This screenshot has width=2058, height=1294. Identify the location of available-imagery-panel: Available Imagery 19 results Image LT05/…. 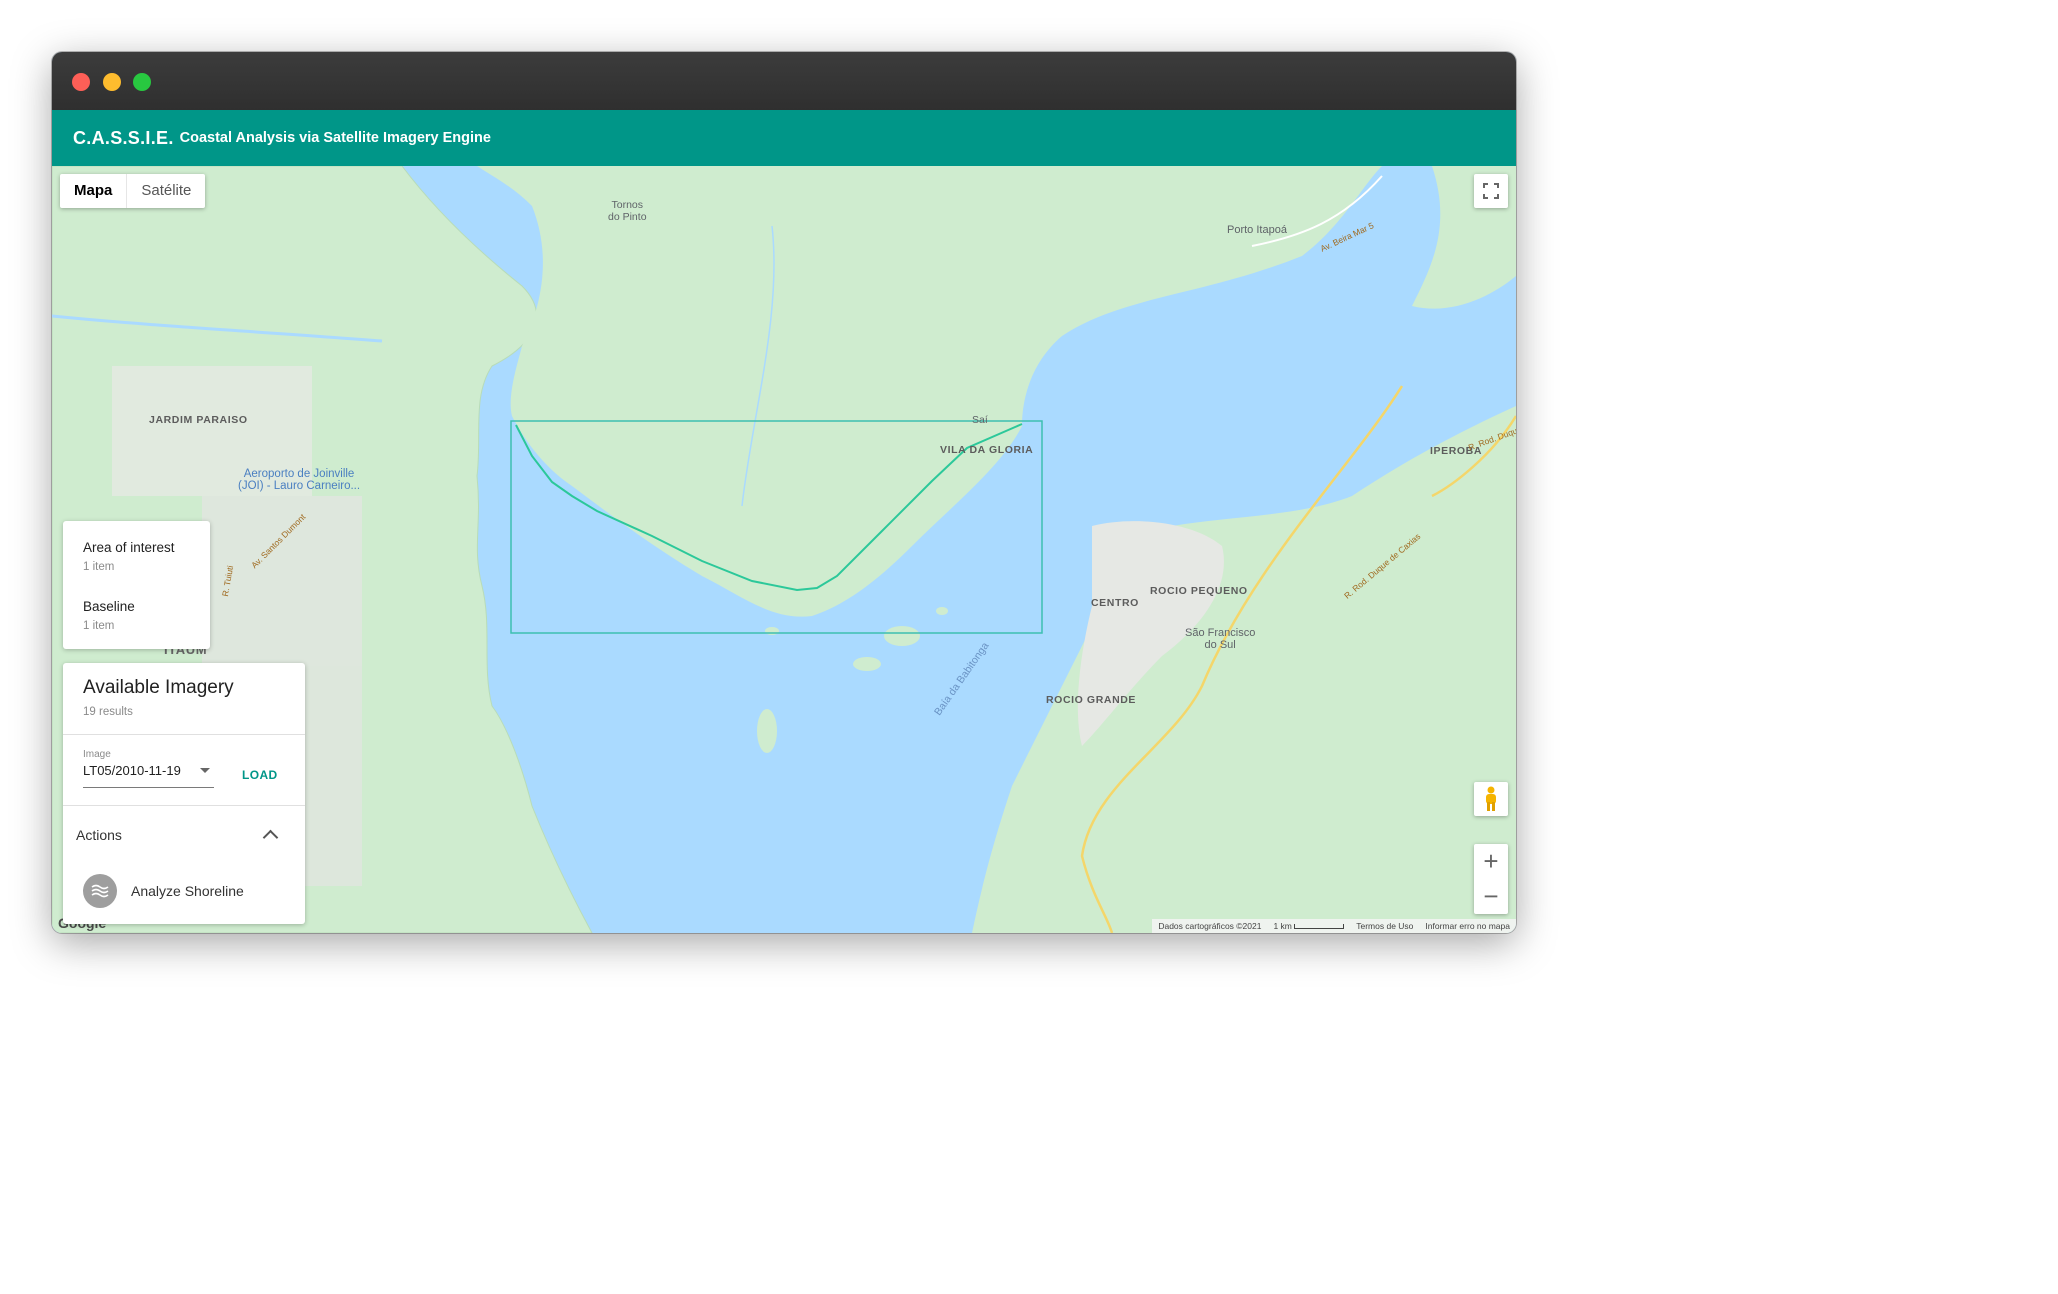
(184, 793).